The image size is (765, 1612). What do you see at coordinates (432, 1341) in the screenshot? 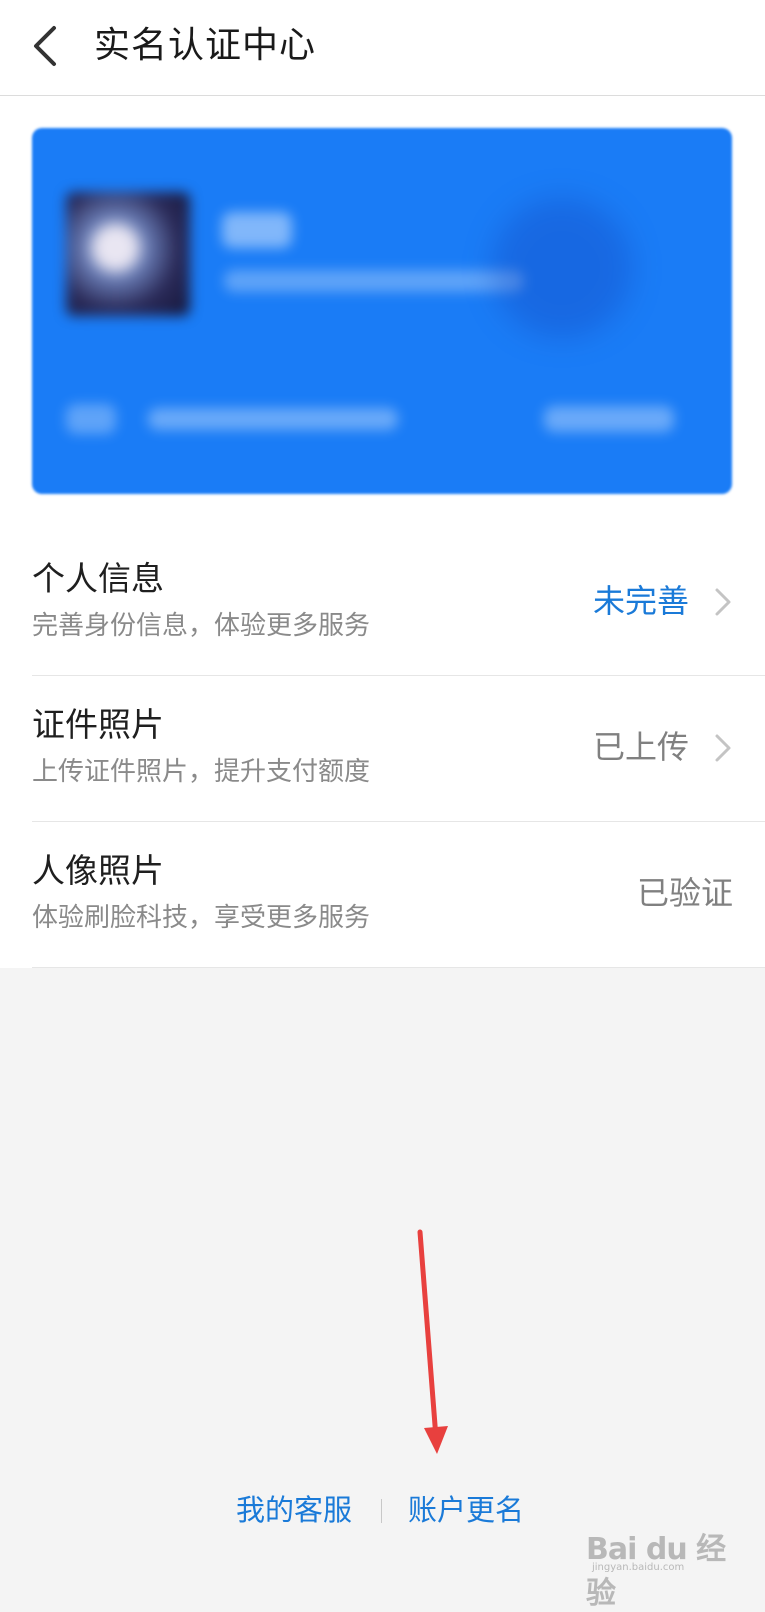
I see `annotation-arrow-icon` at bounding box center [432, 1341].